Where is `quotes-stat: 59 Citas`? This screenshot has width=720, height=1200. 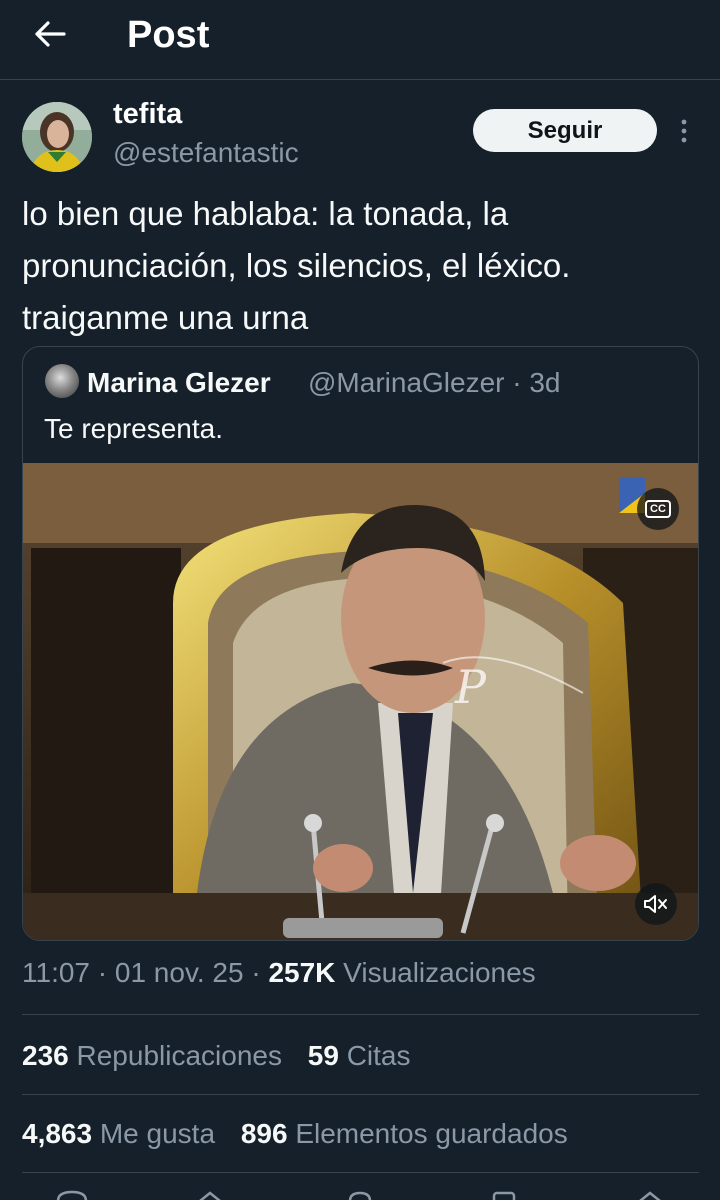
quotes-stat: 59 Citas is located at coordinates (359, 1055).